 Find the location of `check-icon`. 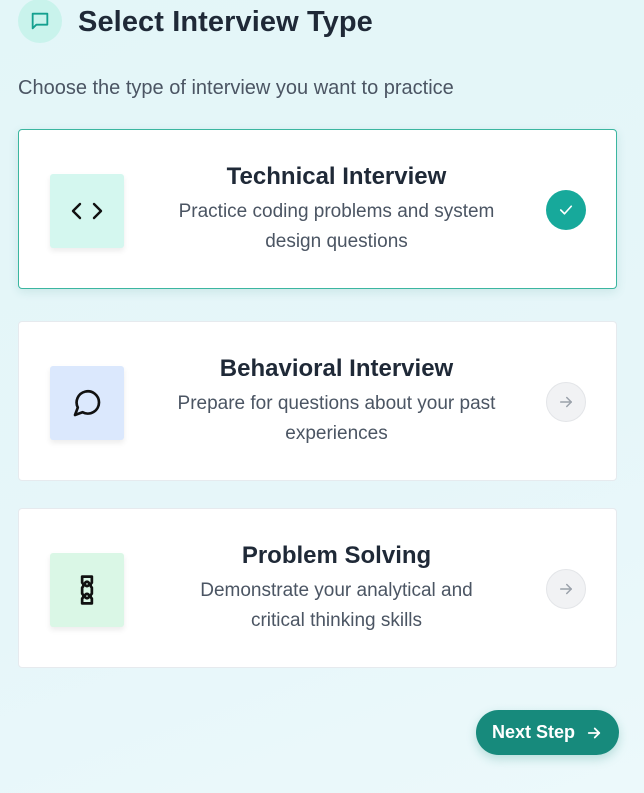

check-icon is located at coordinates (566, 210).